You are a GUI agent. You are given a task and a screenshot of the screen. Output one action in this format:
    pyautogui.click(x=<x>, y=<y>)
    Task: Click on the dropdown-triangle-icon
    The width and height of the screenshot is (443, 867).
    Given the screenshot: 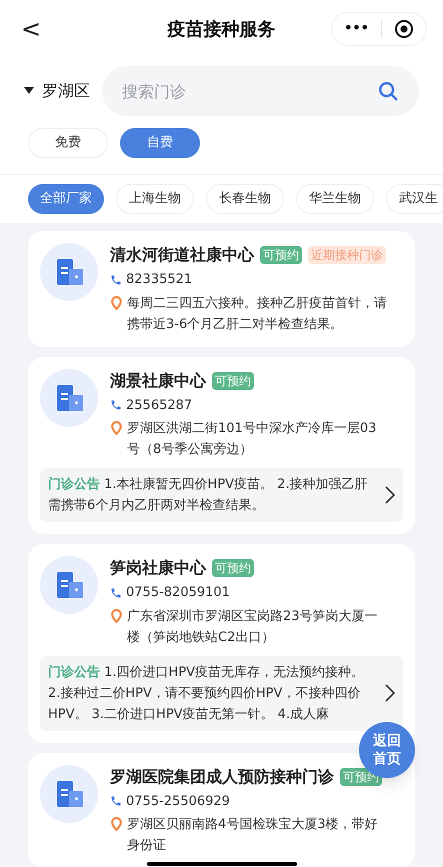 What is the action you would take?
    pyautogui.click(x=29, y=91)
    